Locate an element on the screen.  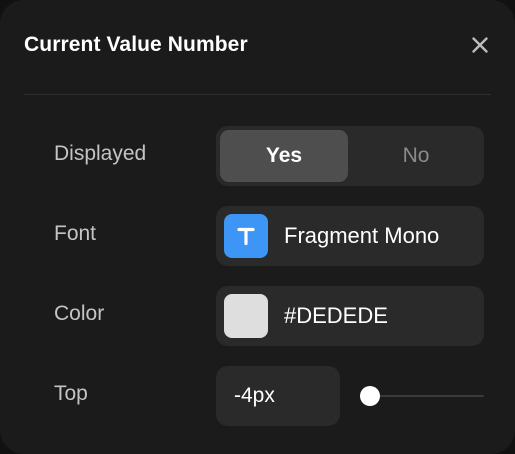
header-divider is located at coordinates (257, 94).